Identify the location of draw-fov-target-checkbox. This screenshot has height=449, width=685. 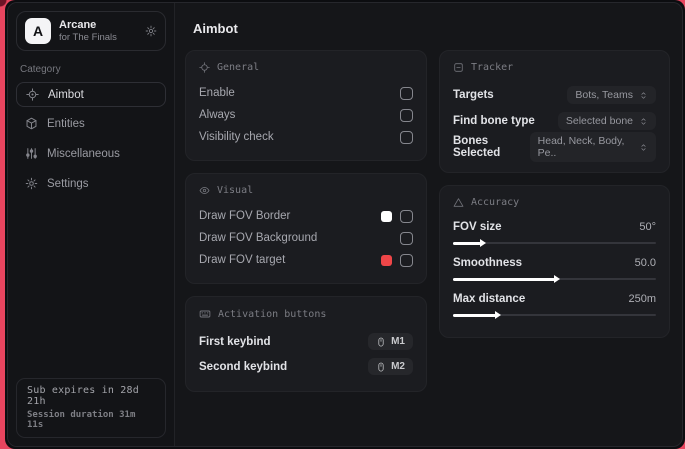
(406, 260).